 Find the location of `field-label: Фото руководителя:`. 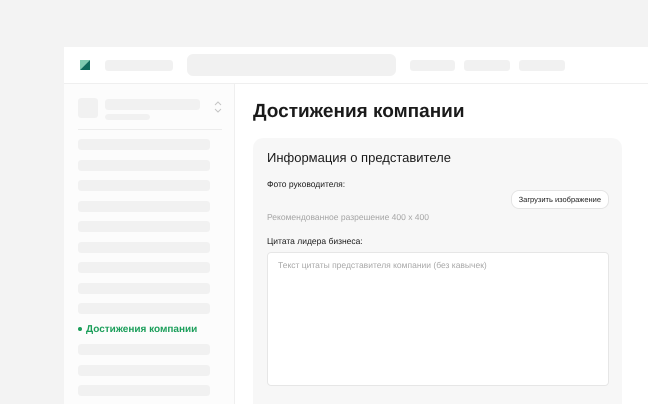

field-label: Фото руководителя: is located at coordinates (306, 184).